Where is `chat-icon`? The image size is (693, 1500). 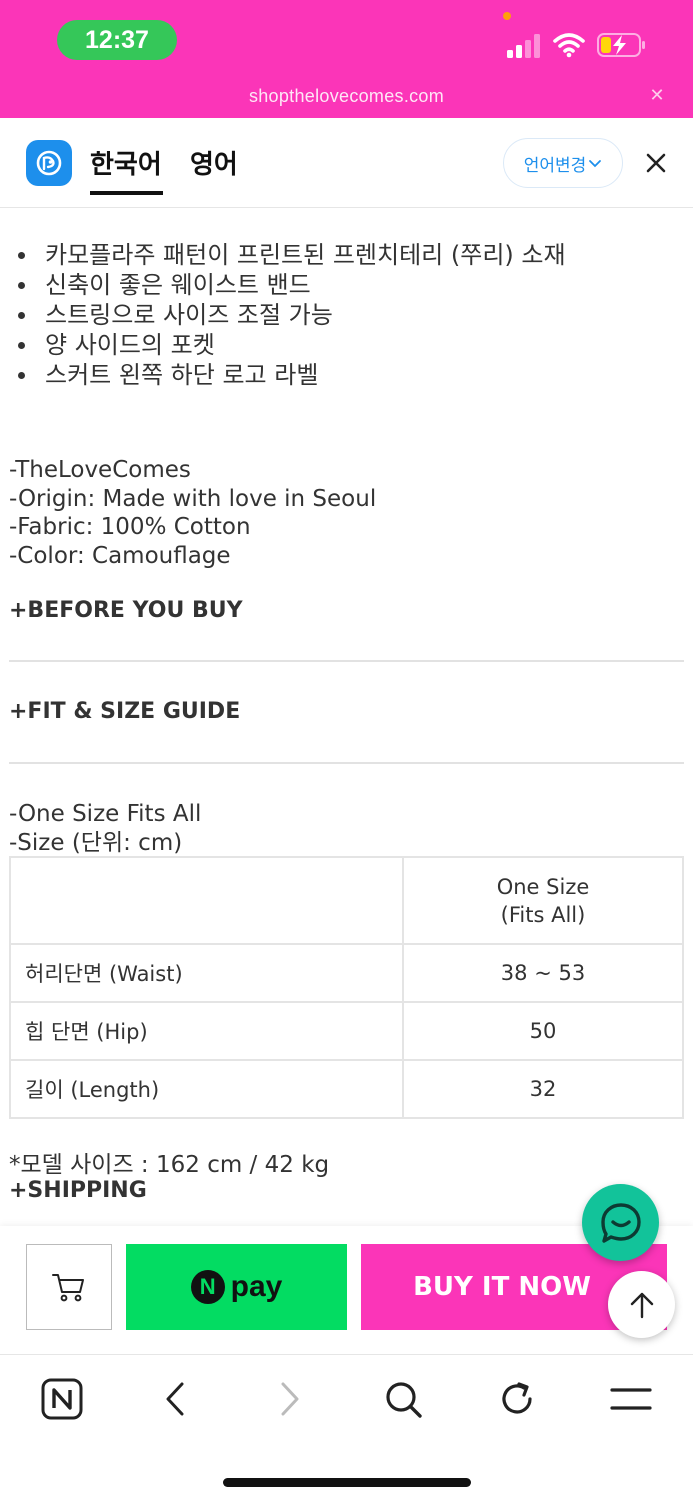 chat-icon is located at coordinates (620, 1222).